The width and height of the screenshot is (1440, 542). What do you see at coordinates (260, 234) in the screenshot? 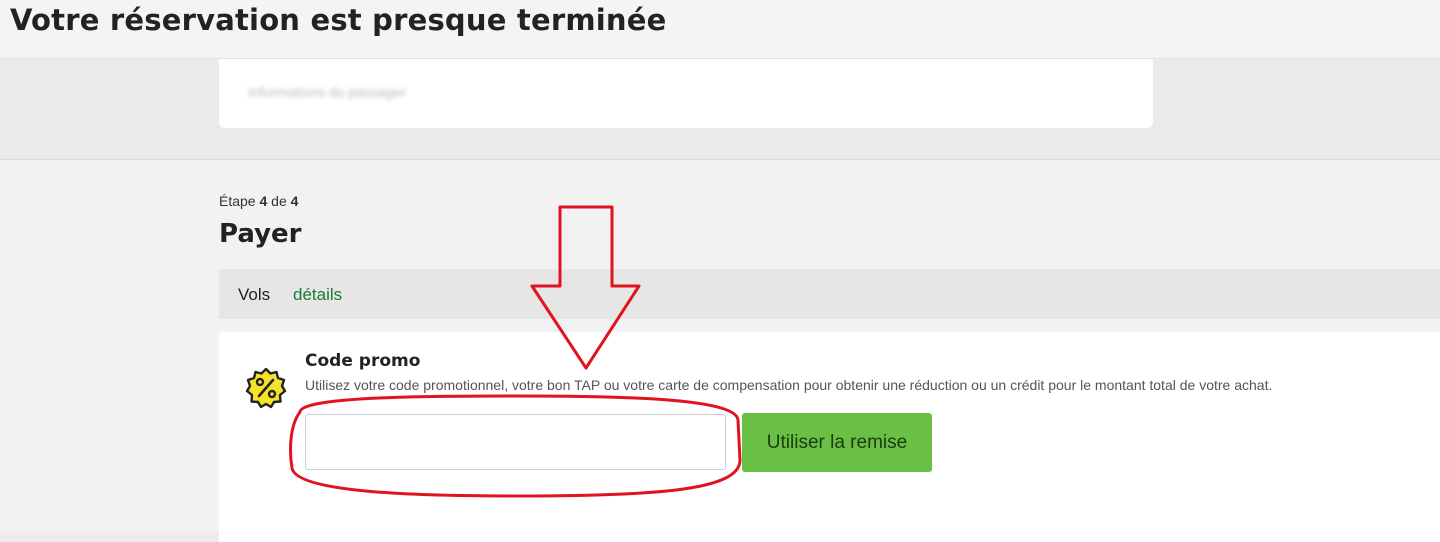
I see `page-title: Payer` at bounding box center [260, 234].